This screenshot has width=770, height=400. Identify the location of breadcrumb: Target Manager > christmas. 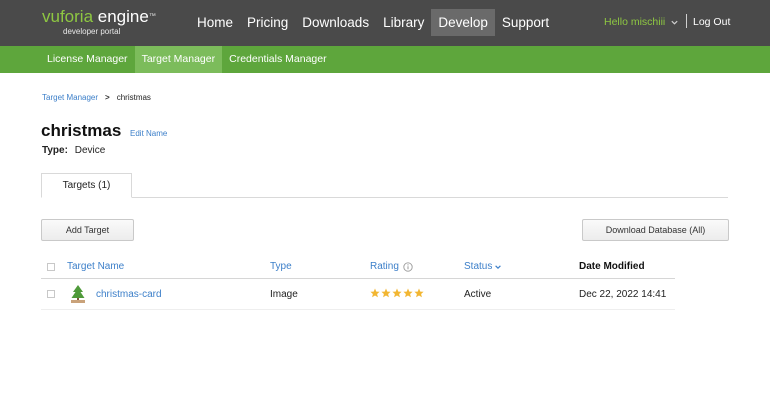
(96, 97).